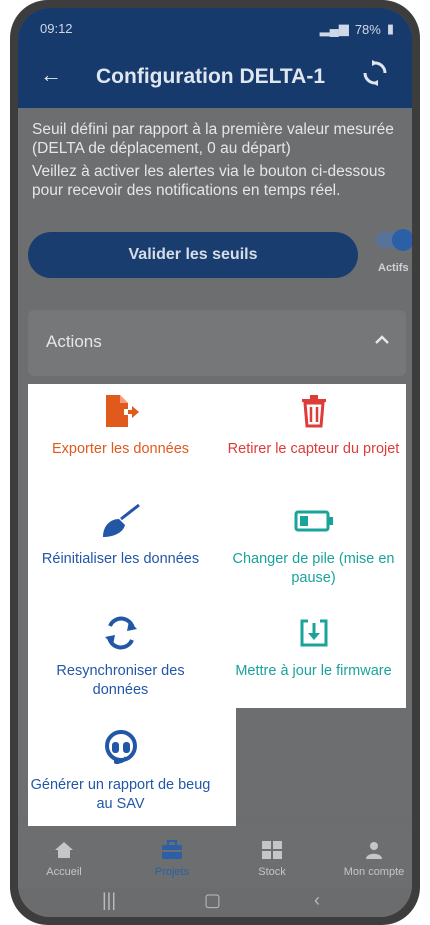 The width and height of the screenshot is (430, 925). Describe the element at coordinates (64, 872) in the screenshot. I see `nav-home-label: Accueil` at that location.